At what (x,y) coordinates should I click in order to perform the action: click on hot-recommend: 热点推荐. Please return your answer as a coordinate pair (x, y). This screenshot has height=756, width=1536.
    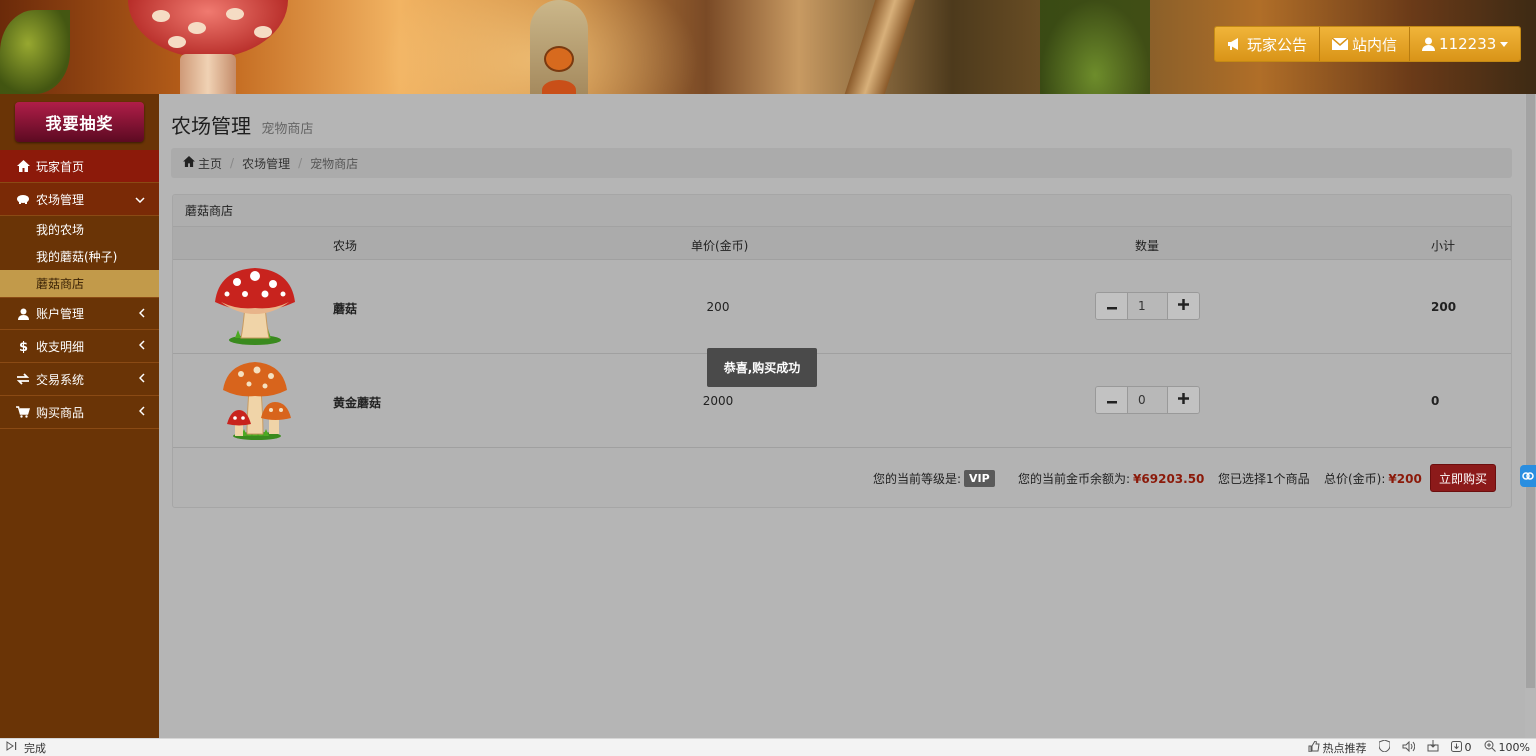
    Looking at the image, I should click on (1337, 747).